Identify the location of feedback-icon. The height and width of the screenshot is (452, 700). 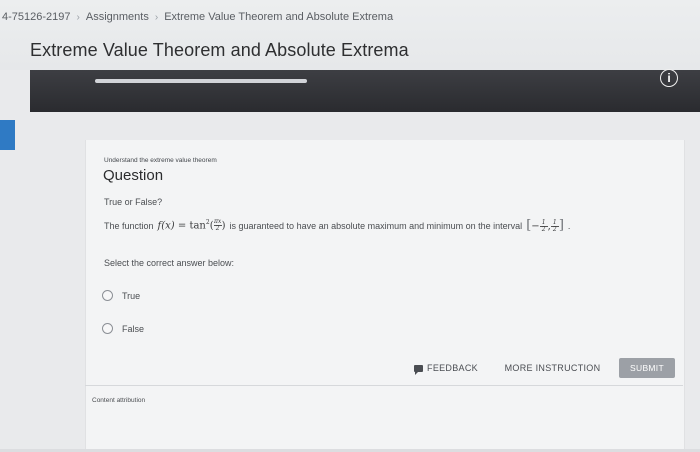
(419, 369).